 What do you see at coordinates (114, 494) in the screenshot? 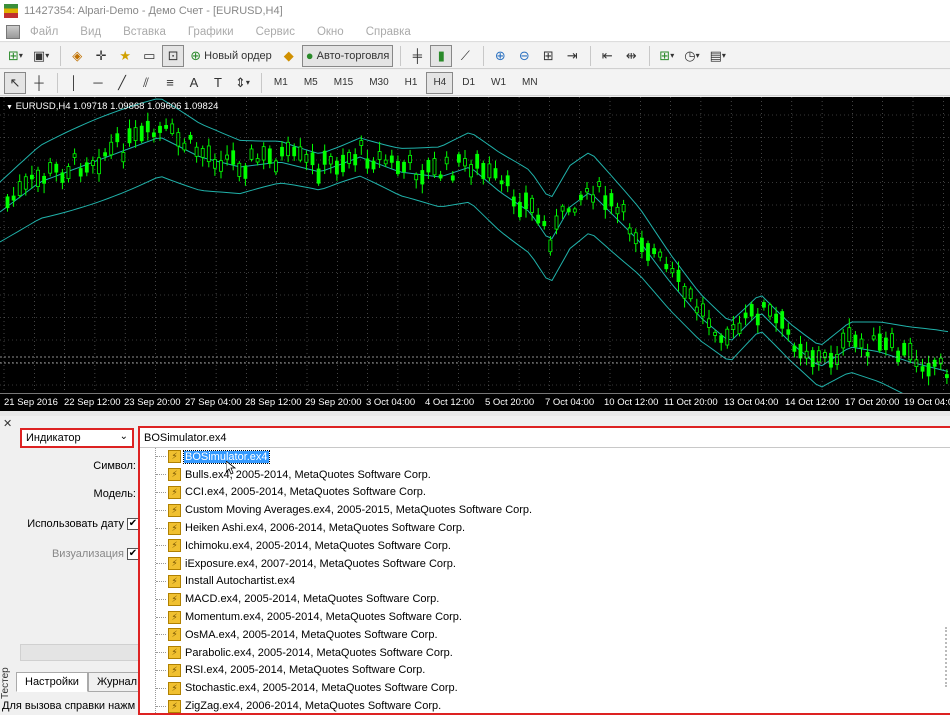
I see `model-label: Модель:` at bounding box center [114, 494].